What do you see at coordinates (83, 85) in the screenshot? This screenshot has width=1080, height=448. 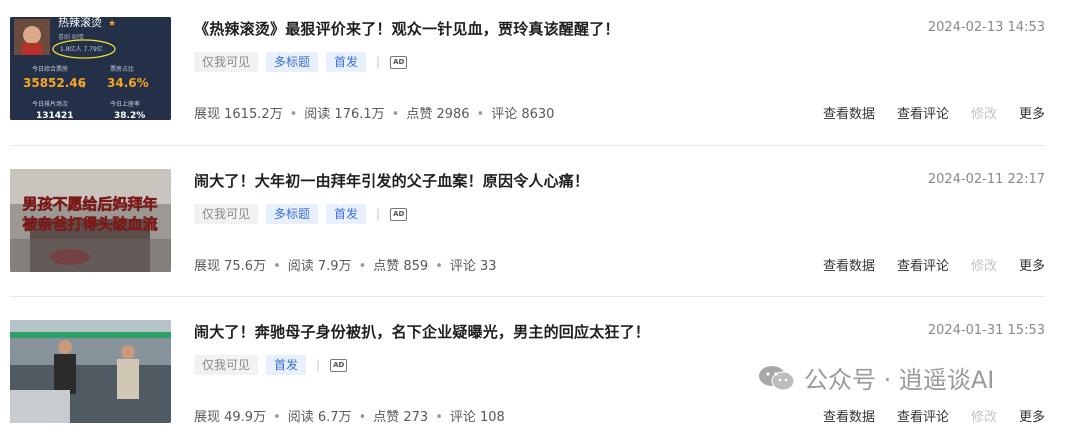 I see `thumb-stat1-unit: 万` at bounding box center [83, 85].